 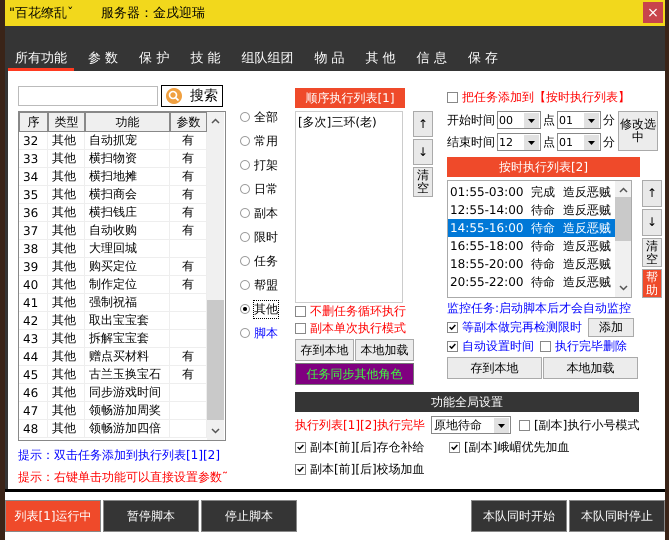 What do you see at coordinates (266, 333) in the screenshot?
I see `radio-label: 脚本` at bounding box center [266, 333].